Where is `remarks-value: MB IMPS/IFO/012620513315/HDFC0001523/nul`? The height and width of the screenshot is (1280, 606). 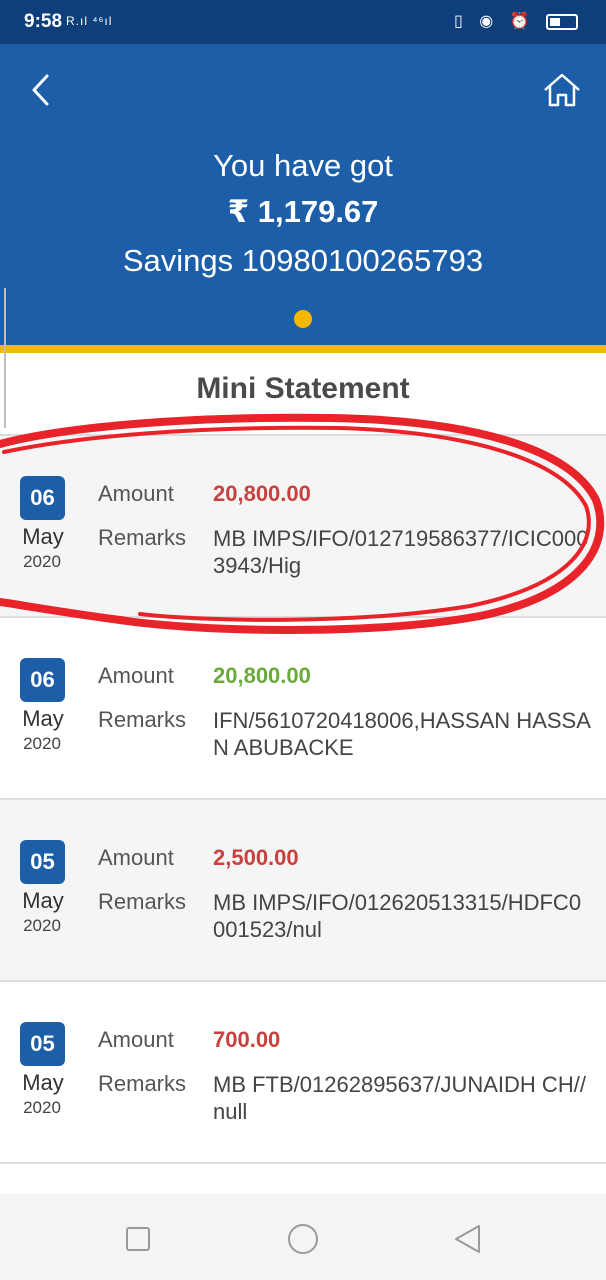
remarks-value: MB IMPS/IFO/012620513315/HDFC0001523/nul is located at coordinates (397, 916).